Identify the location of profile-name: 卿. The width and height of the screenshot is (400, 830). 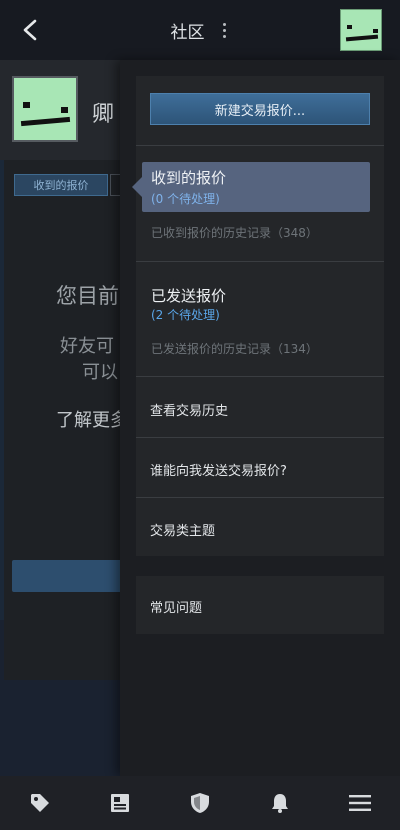
(103, 114).